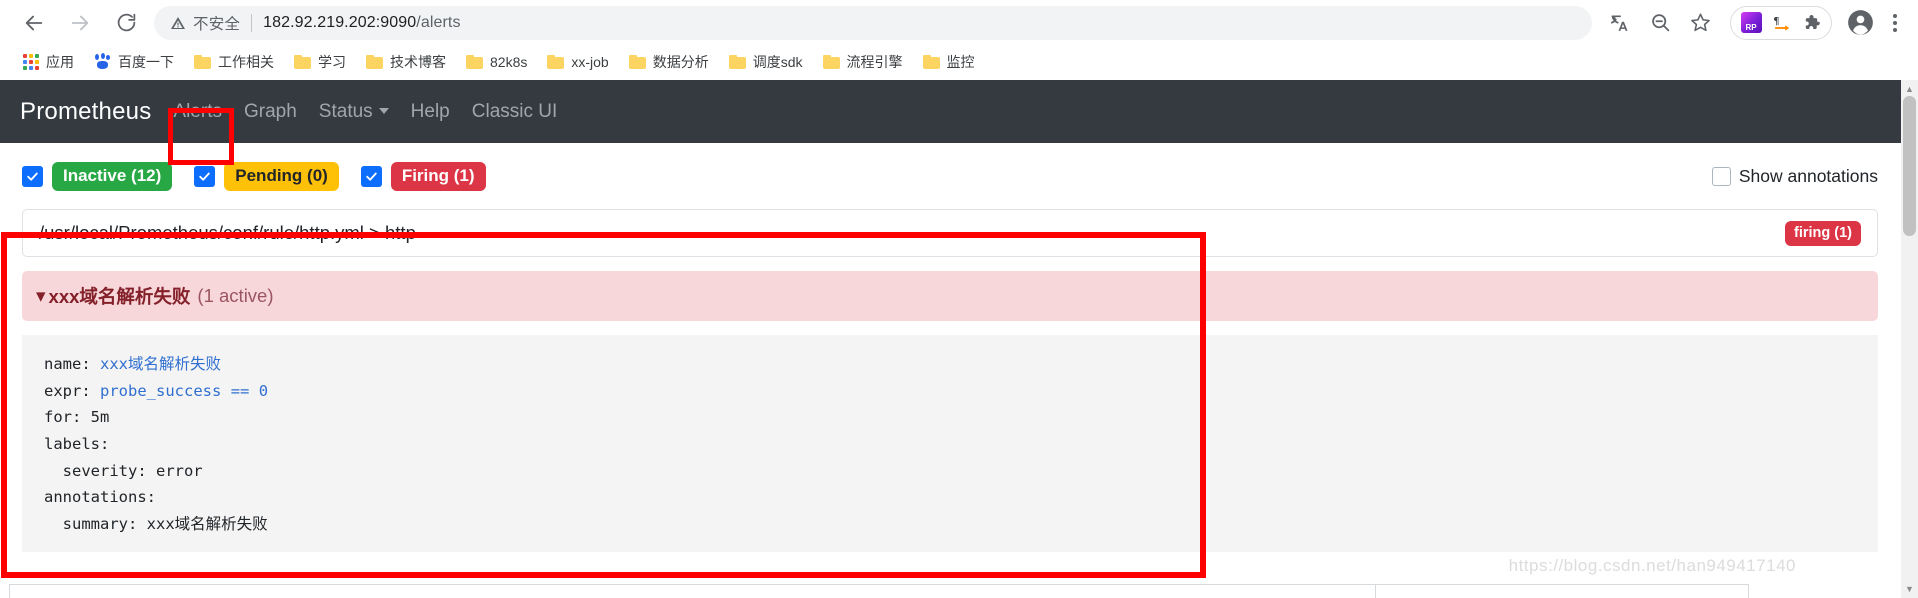 This screenshot has width=1918, height=598. I want to click on bookmark-label: 百度一下, so click(146, 62).